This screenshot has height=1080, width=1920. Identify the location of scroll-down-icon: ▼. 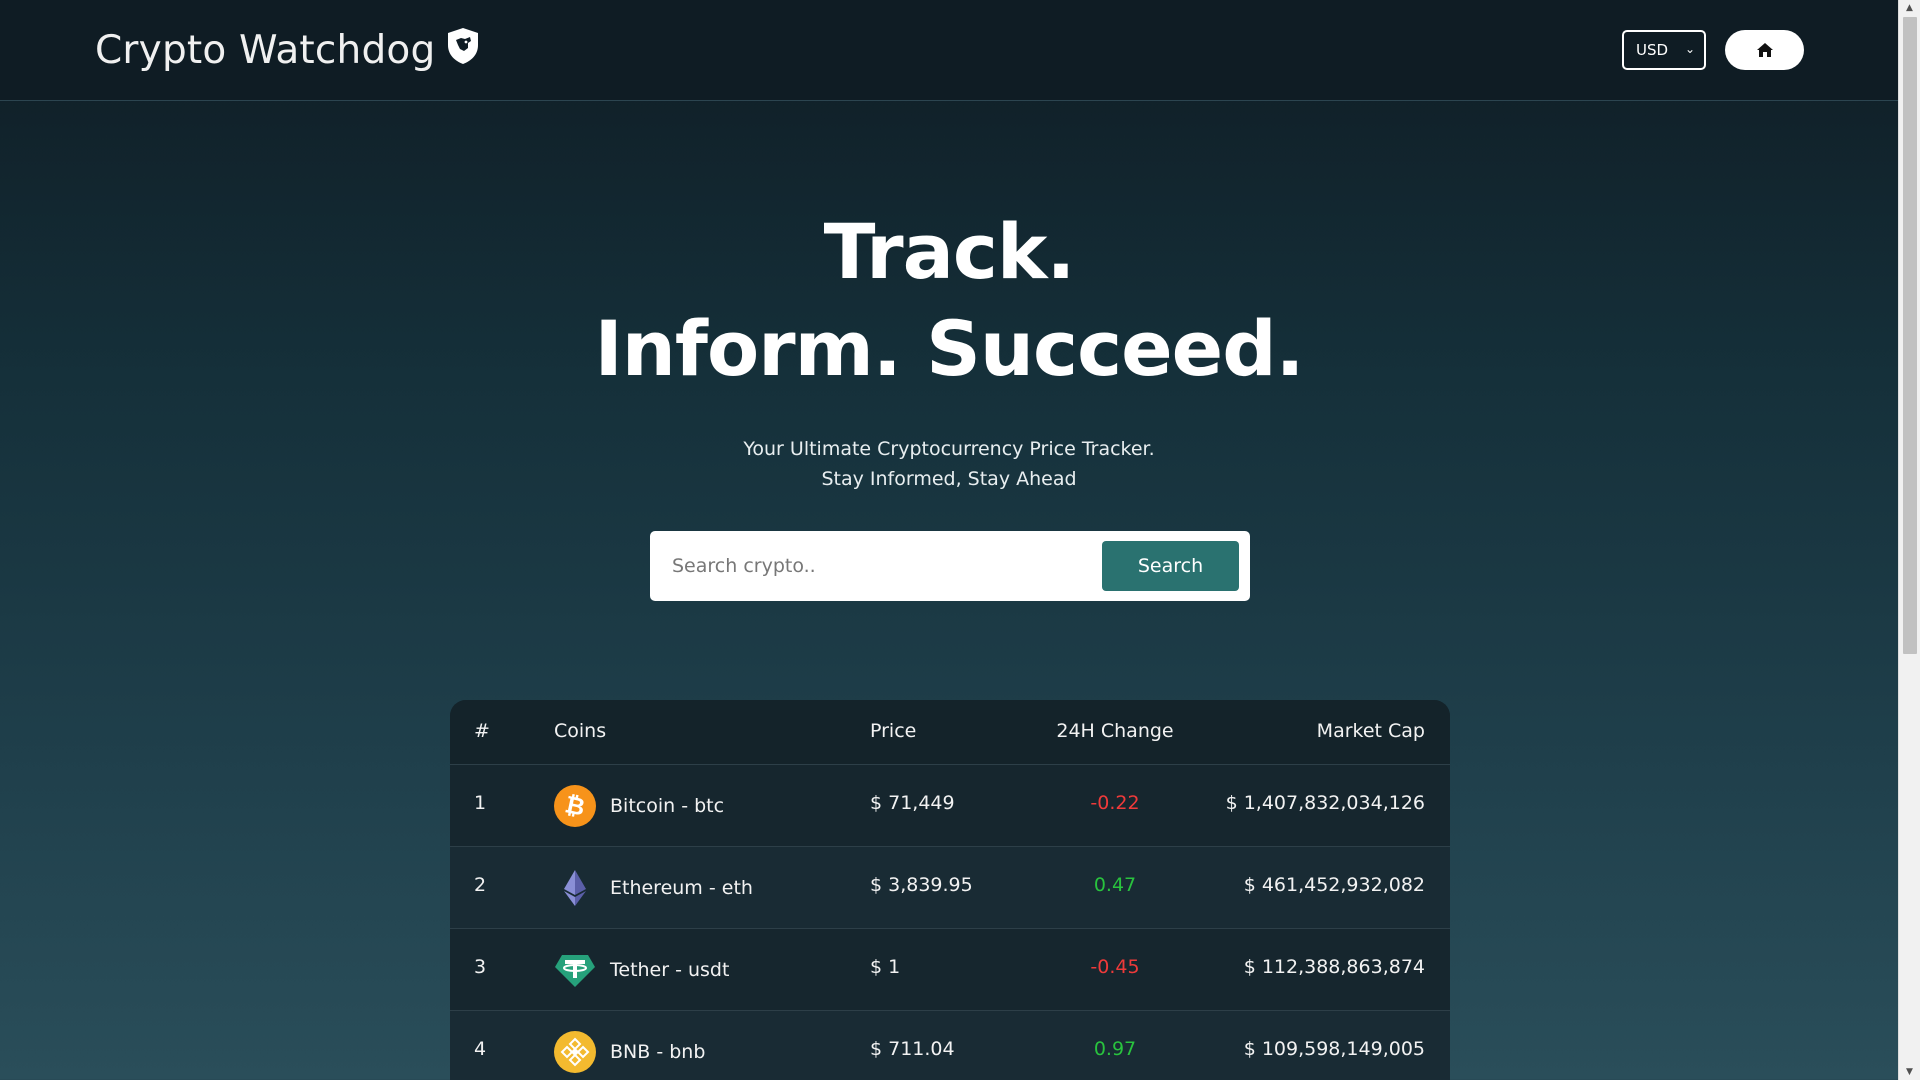
(1909, 1072).